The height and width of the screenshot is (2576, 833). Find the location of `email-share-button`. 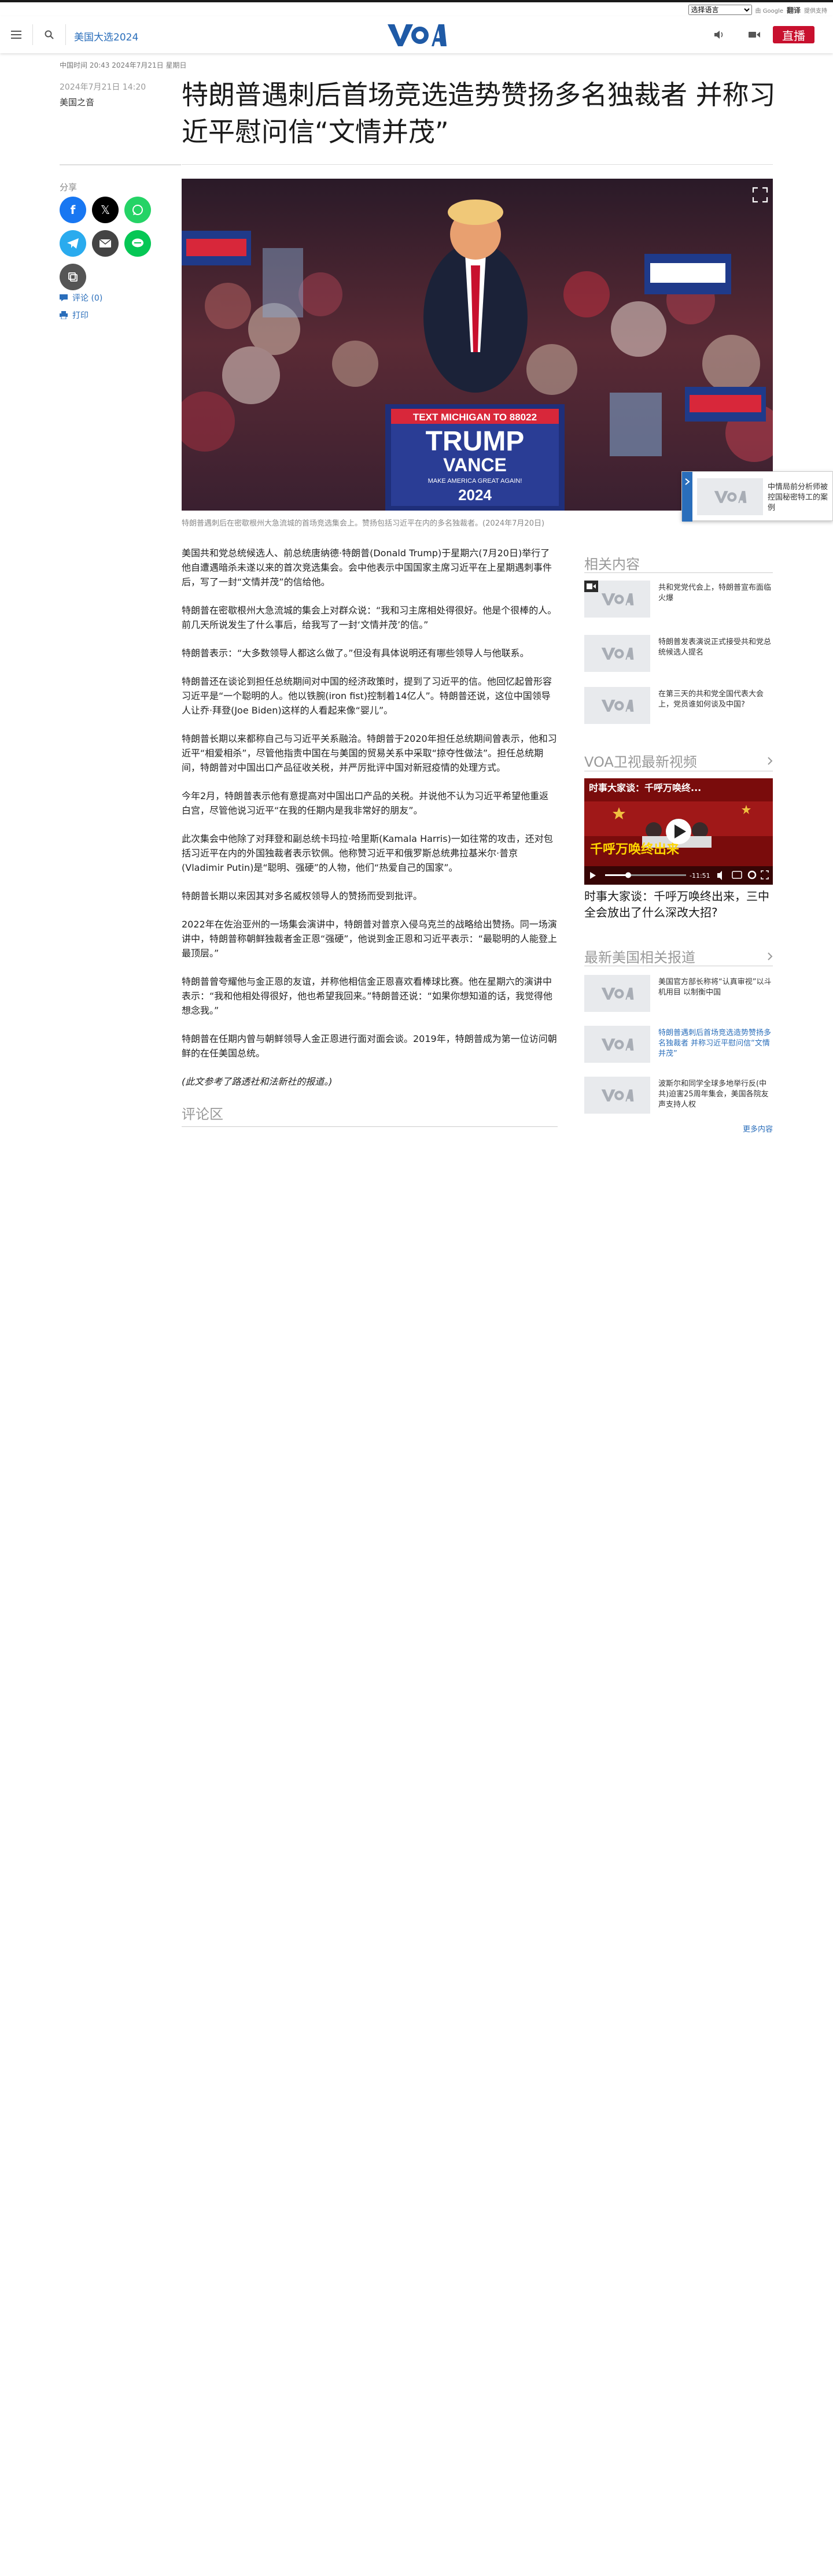

email-share-button is located at coordinates (105, 243).